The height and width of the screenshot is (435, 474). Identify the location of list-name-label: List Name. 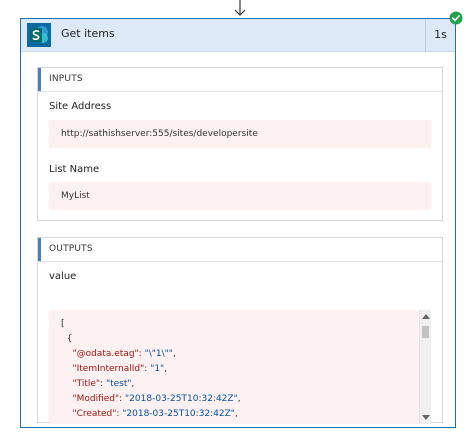
(74, 169).